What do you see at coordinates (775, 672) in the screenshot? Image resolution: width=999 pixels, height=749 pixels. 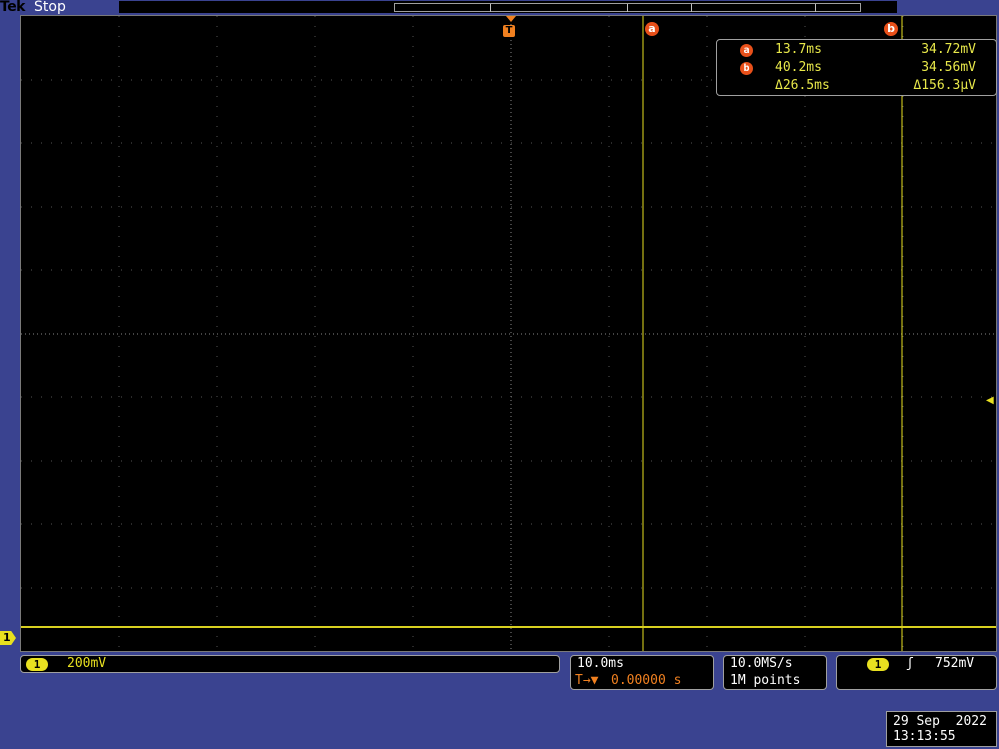 I see `acquisition-panel: 10.0MS/s 1M points` at bounding box center [775, 672].